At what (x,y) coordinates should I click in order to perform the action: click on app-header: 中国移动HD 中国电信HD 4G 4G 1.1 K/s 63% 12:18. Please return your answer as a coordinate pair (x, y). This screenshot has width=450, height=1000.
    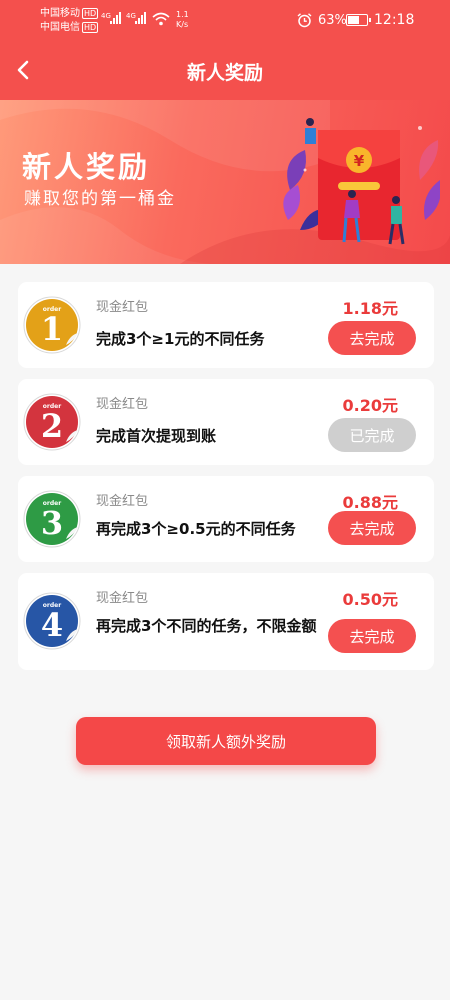
    Looking at the image, I should click on (225, 50).